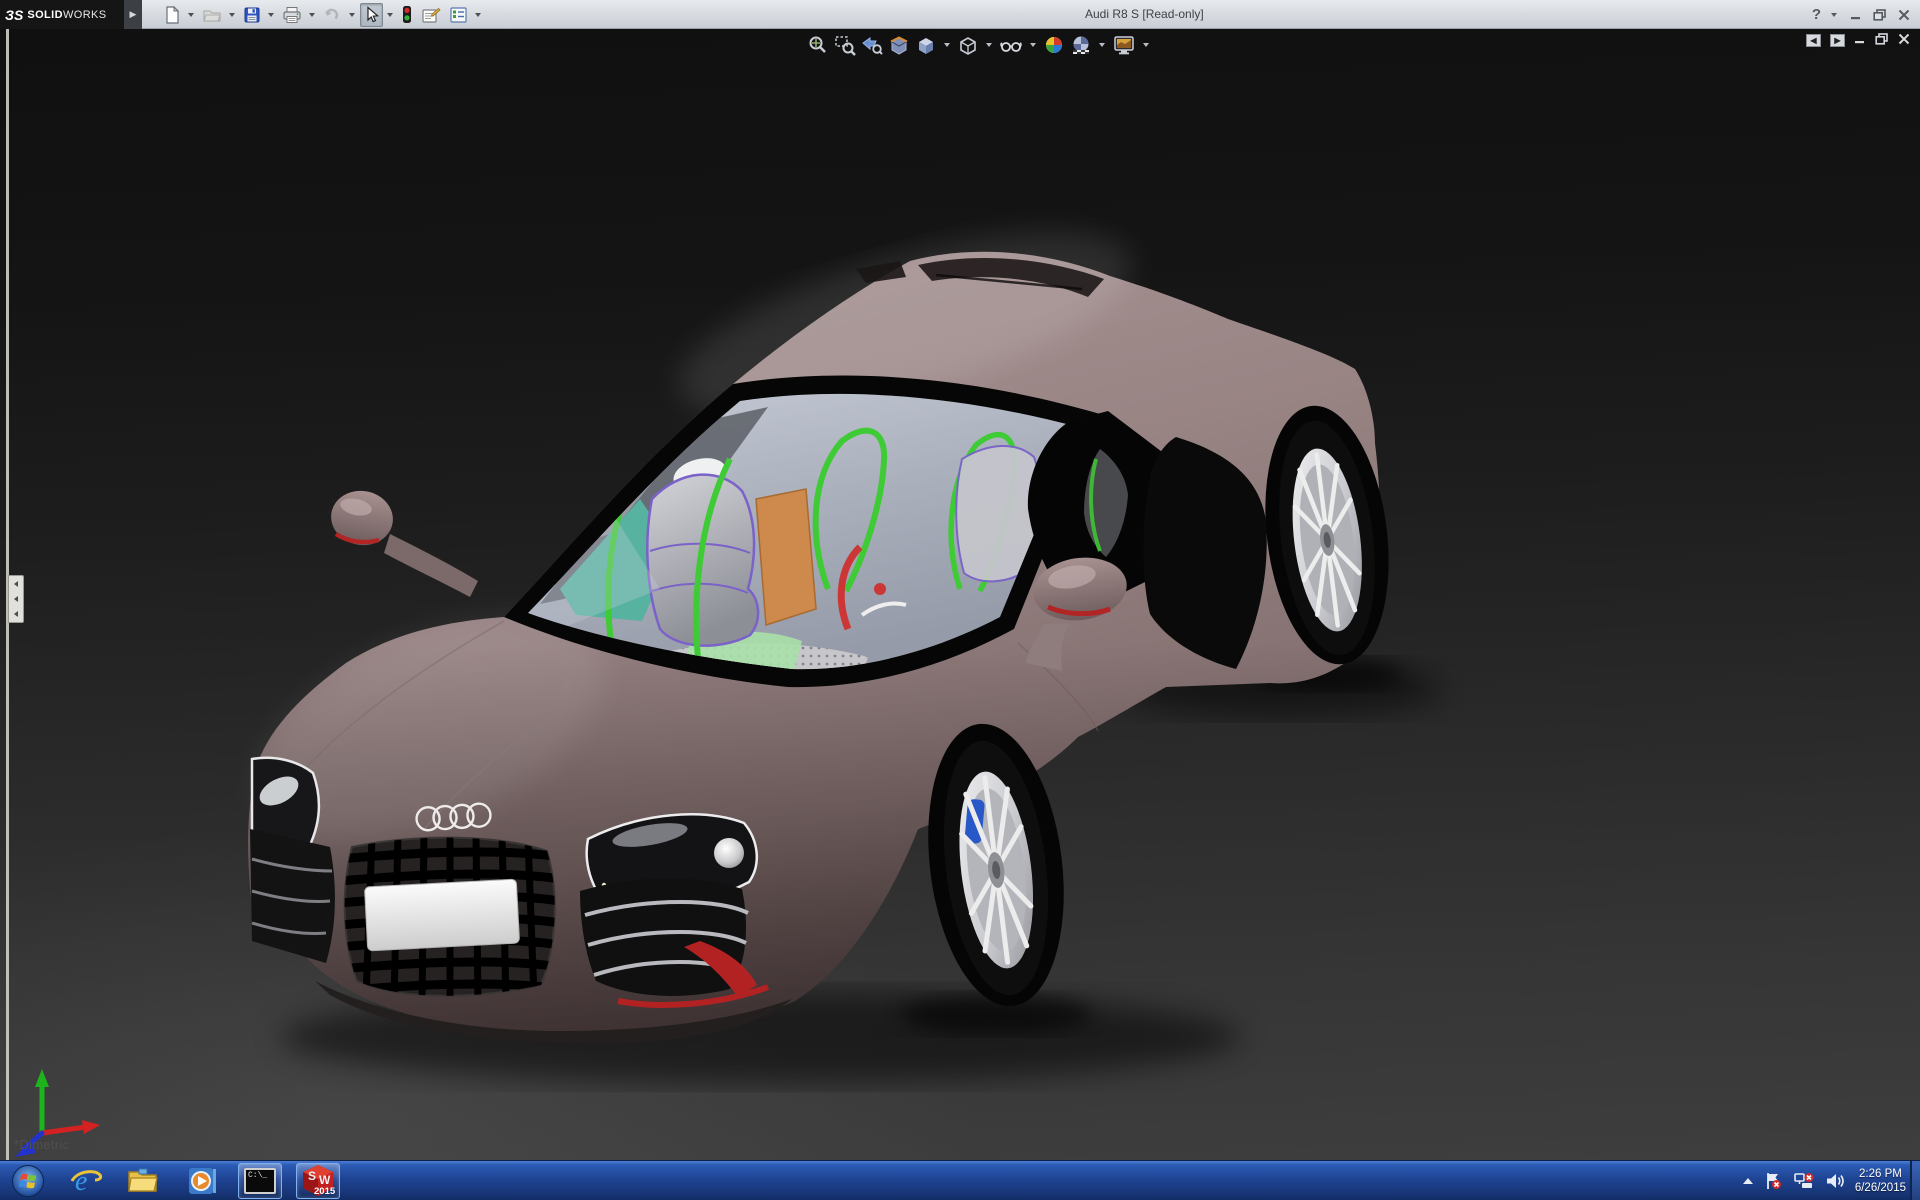 The image size is (1920, 1200). I want to click on apply-scene-button, so click(1081, 45).